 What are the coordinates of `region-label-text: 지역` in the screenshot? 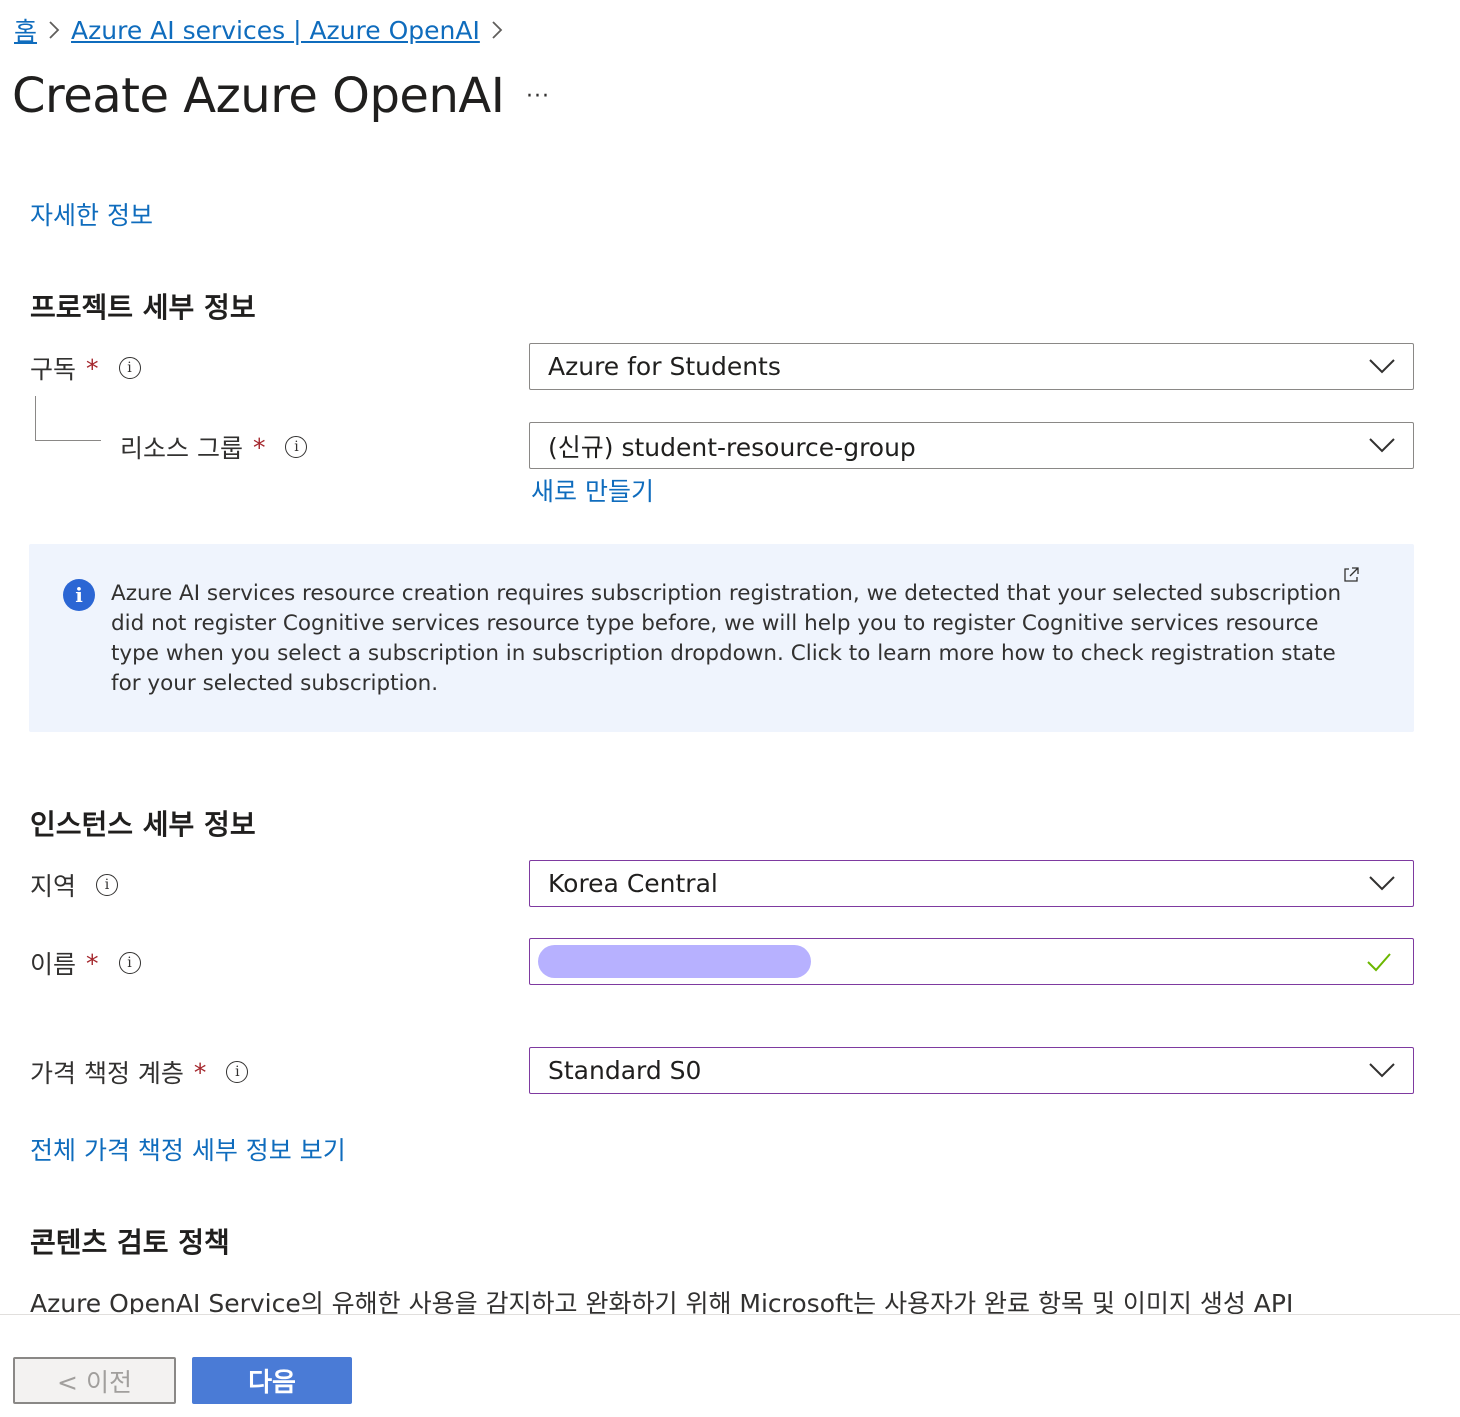 It's located at (53, 886).